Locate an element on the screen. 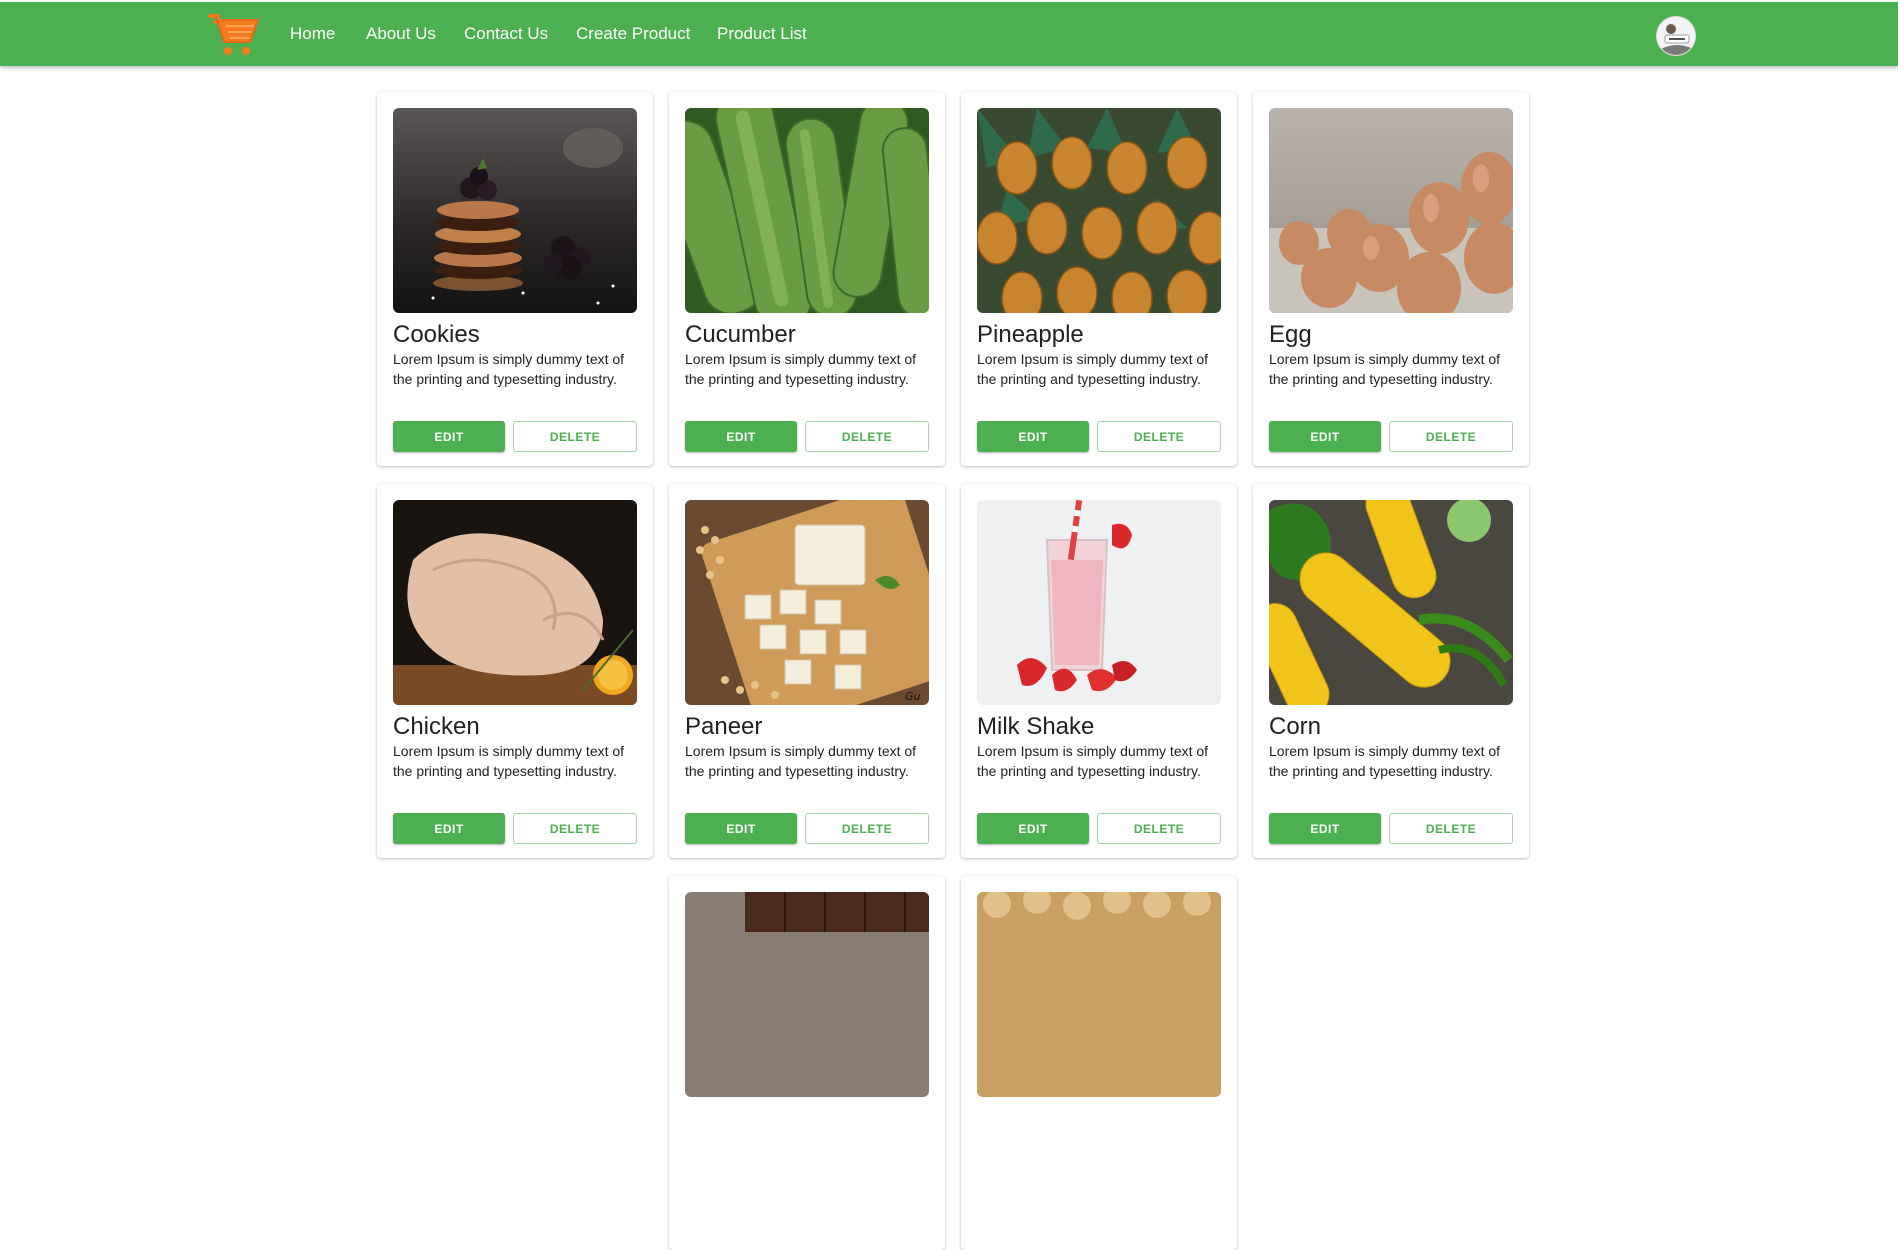  nav-link-product-list: Product List is located at coordinates (762, 34).